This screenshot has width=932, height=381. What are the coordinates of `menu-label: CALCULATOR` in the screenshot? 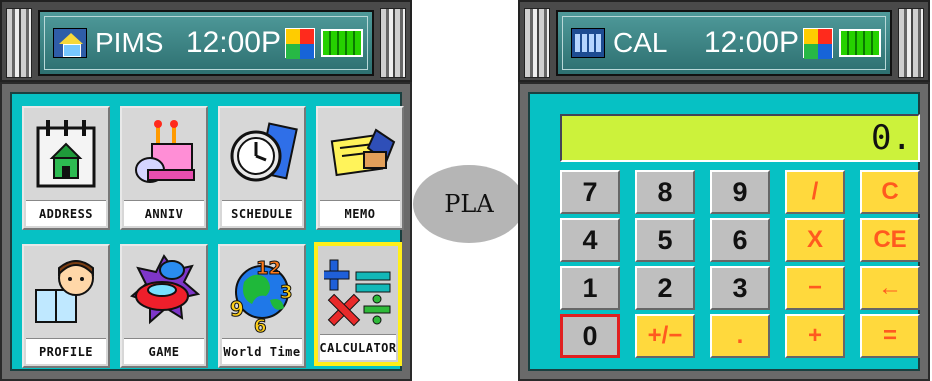 It's located at (357, 347).